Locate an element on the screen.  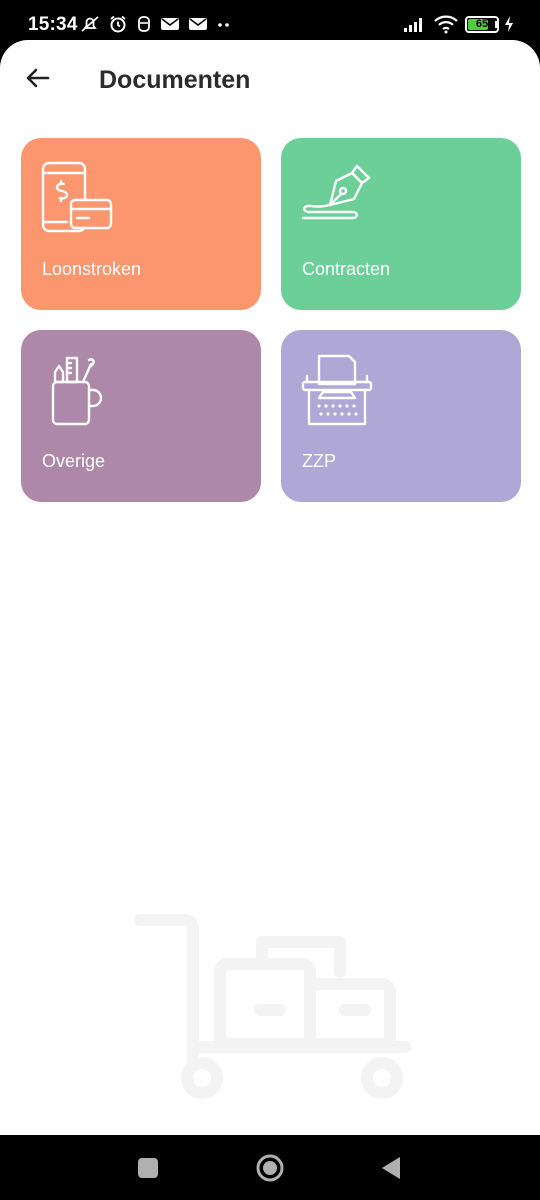
arrow-left-icon is located at coordinates (38, 78).